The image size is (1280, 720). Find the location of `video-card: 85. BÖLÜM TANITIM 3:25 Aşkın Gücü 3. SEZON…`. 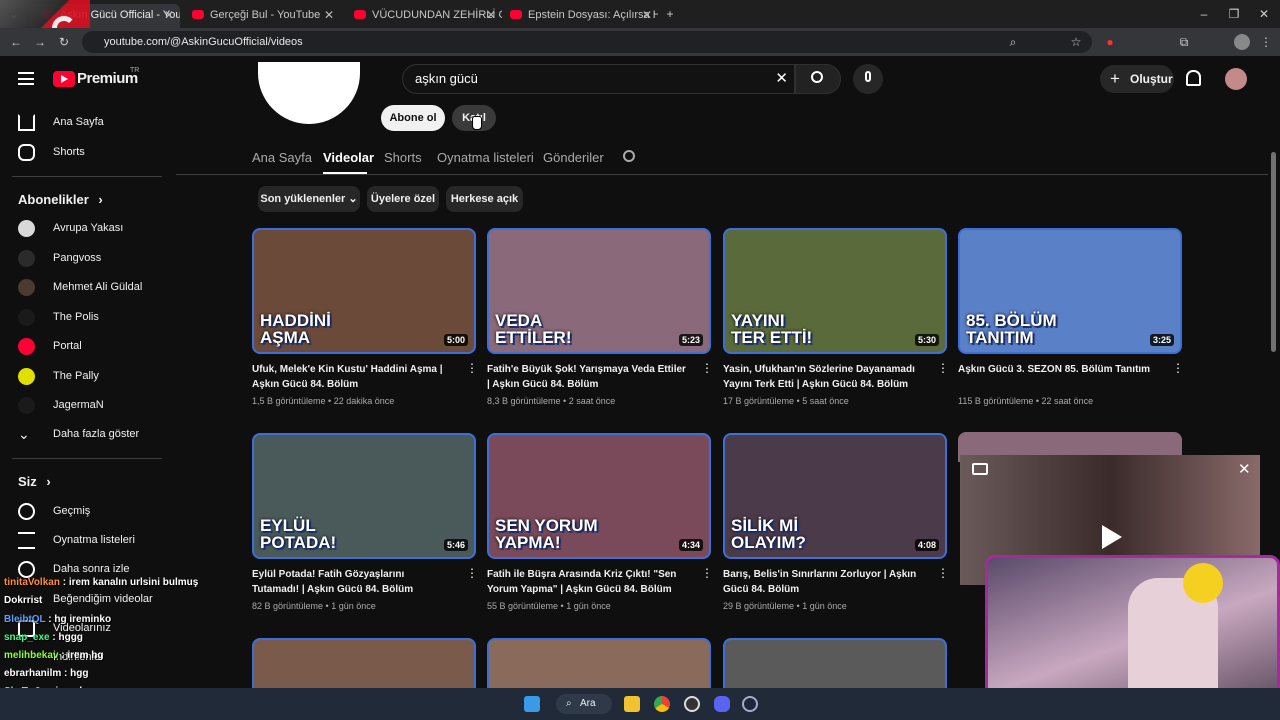

video-card: 85. BÖLÜM TANITIM 3:25 Aşkın Gücü 3. SEZON… is located at coordinates (1071, 323).